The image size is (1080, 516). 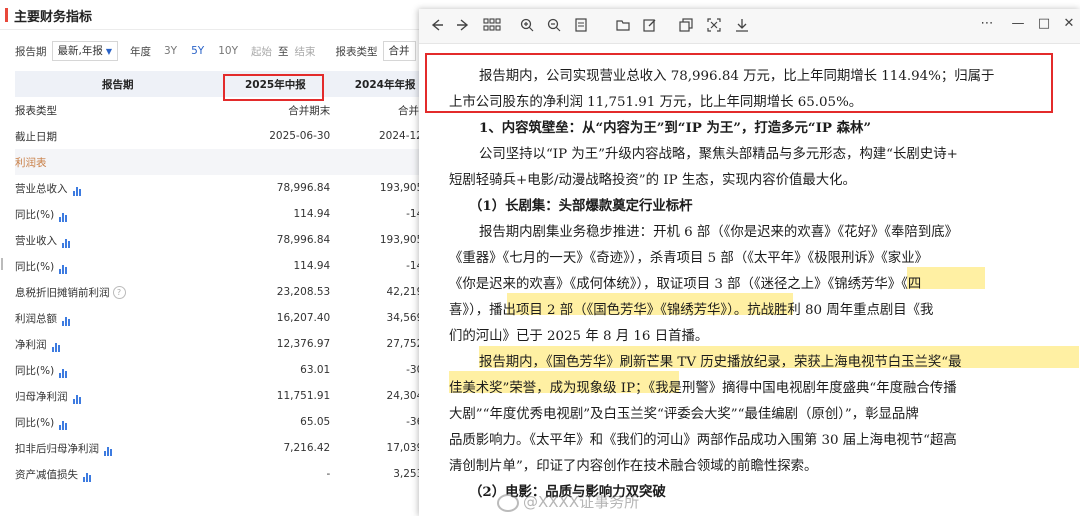 What do you see at coordinates (31, 51) in the screenshot?
I see `period-label: 报告期` at bounding box center [31, 51].